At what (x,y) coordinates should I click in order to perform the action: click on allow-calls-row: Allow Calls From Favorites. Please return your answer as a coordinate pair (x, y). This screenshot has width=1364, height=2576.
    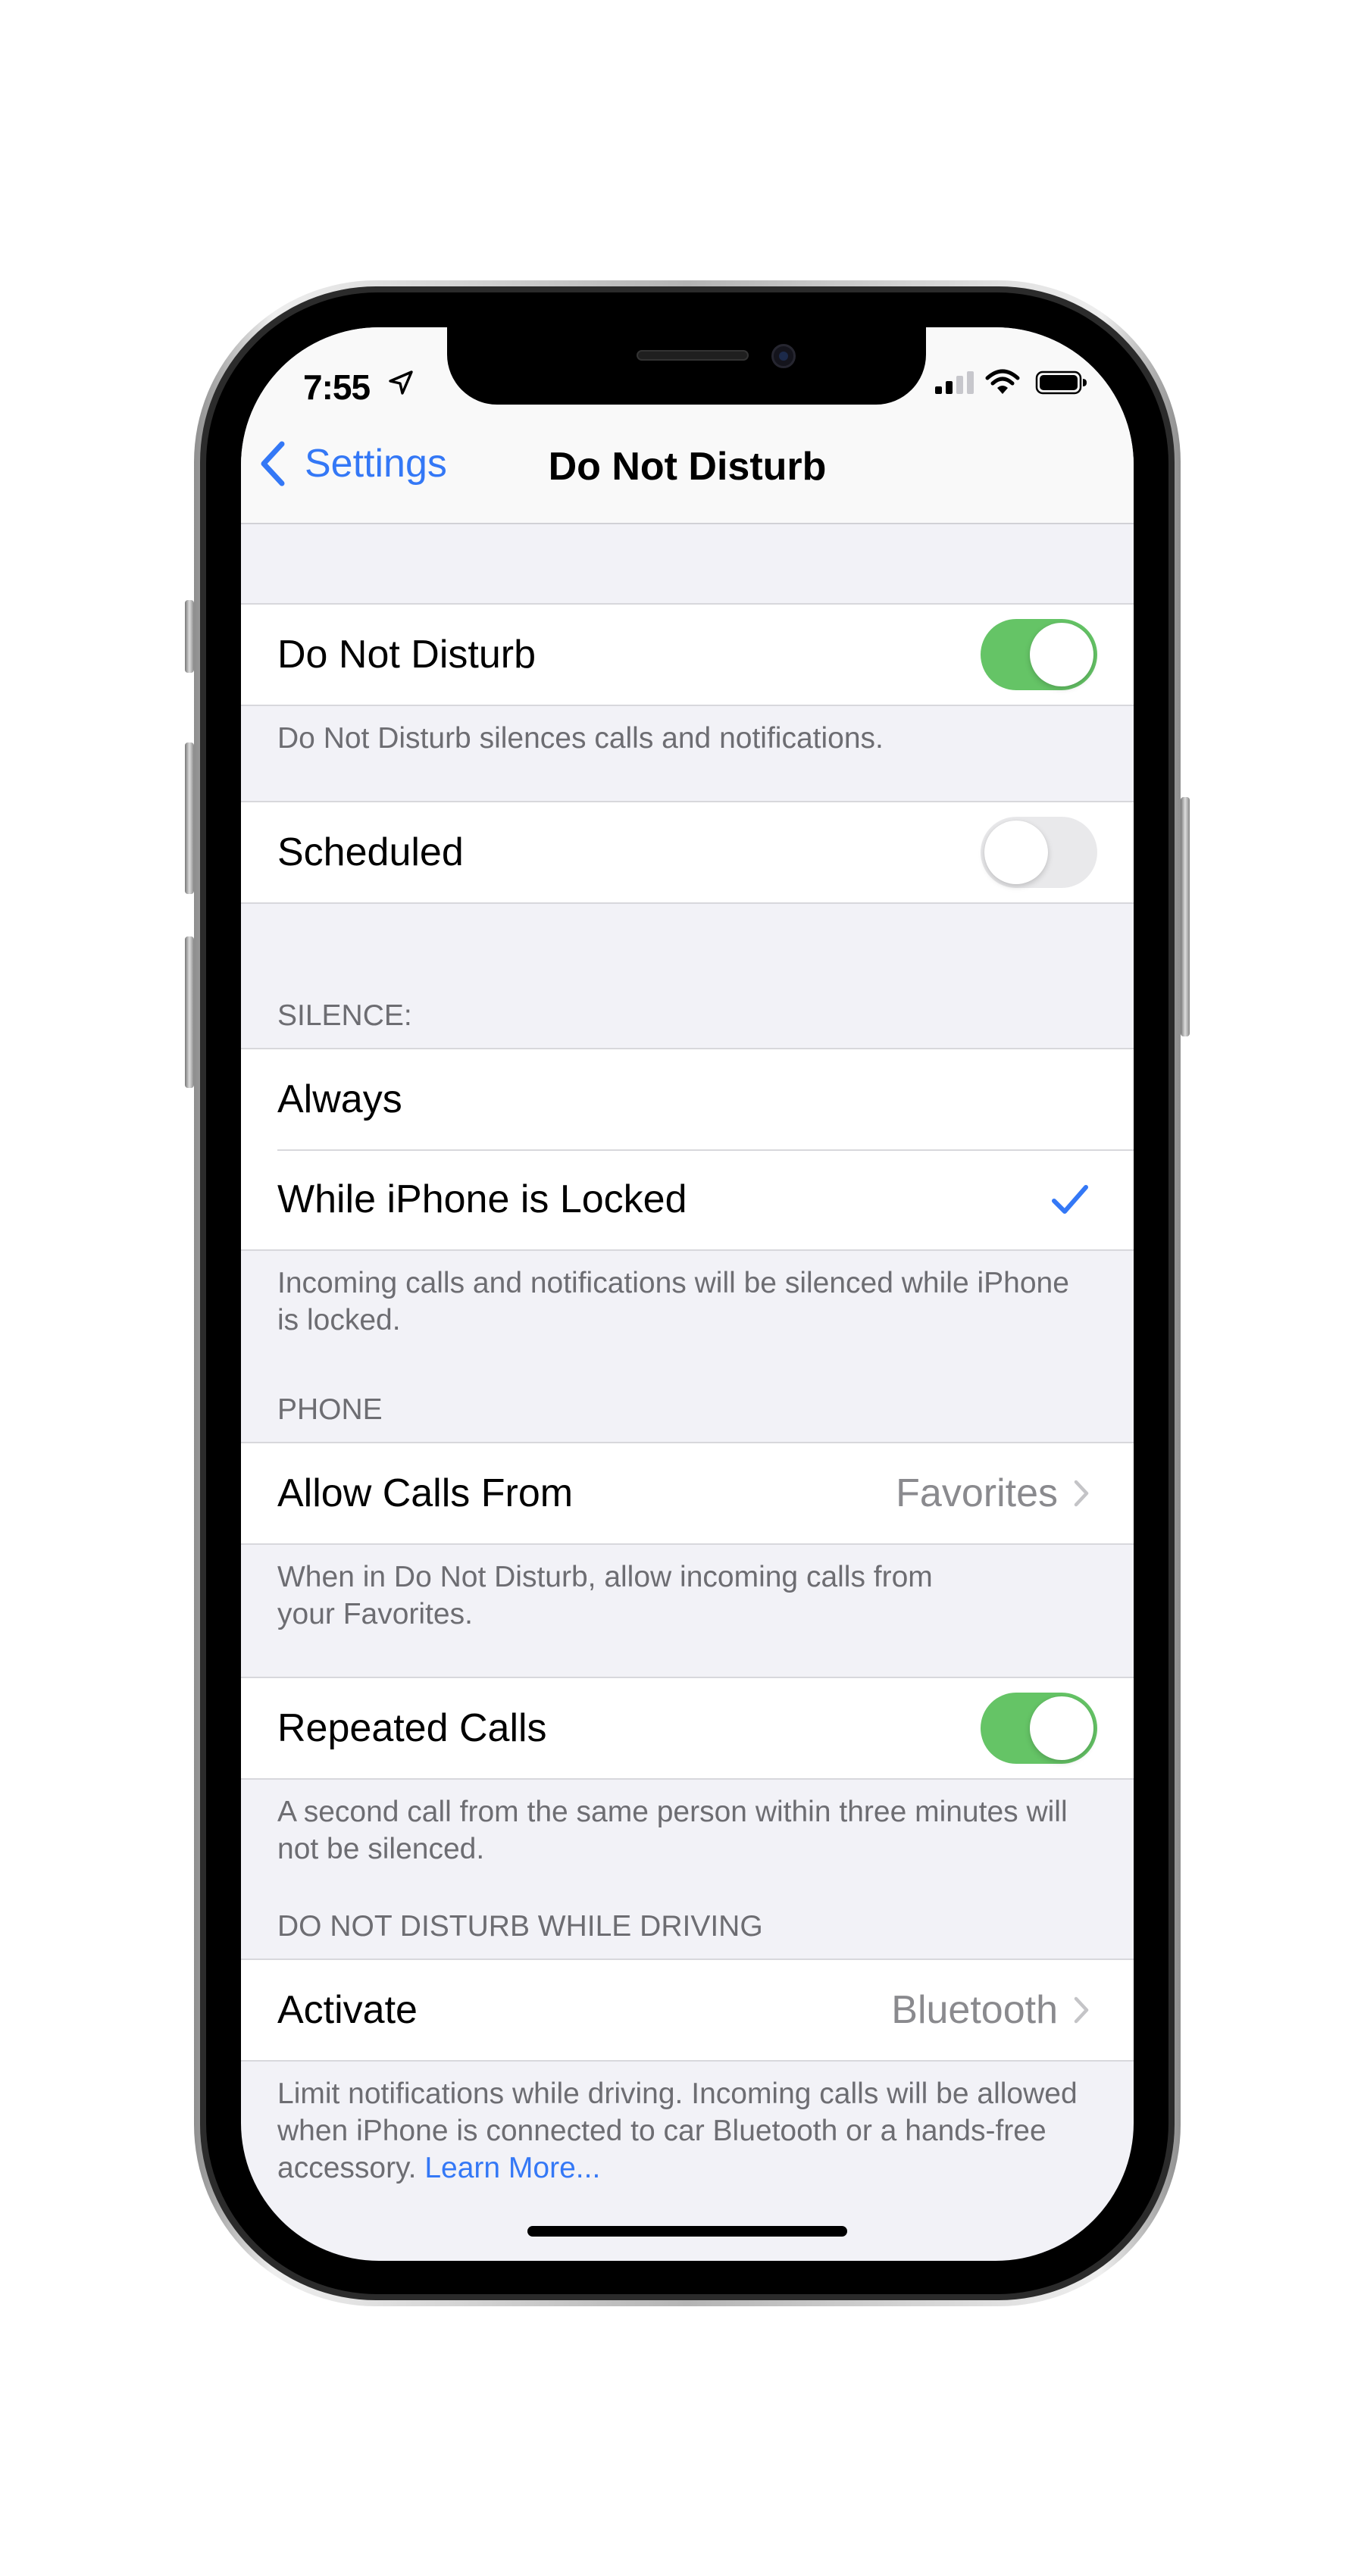
    Looking at the image, I should click on (687, 1493).